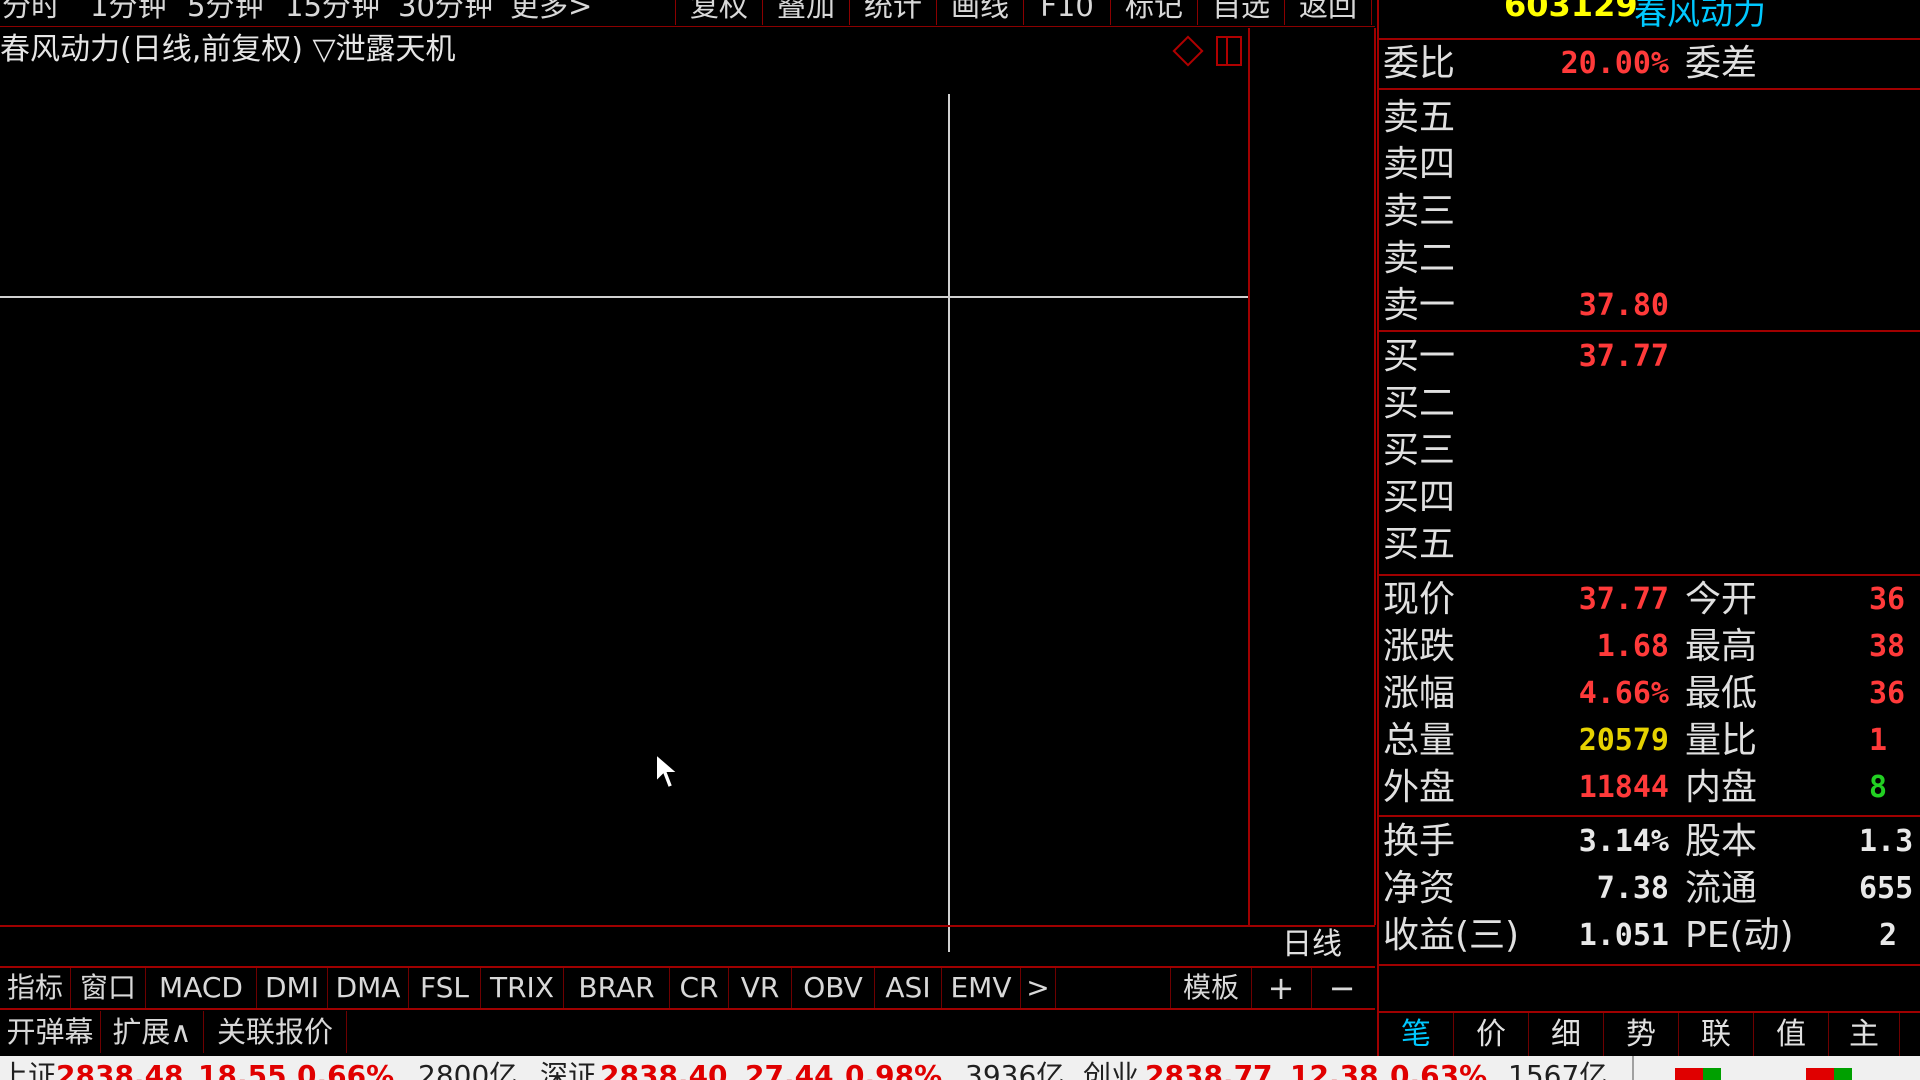 The height and width of the screenshot is (1080, 1920). What do you see at coordinates (624, 297) in the screenshot?
I see `crosshair-horizontal` at bounding box center [624, 297].